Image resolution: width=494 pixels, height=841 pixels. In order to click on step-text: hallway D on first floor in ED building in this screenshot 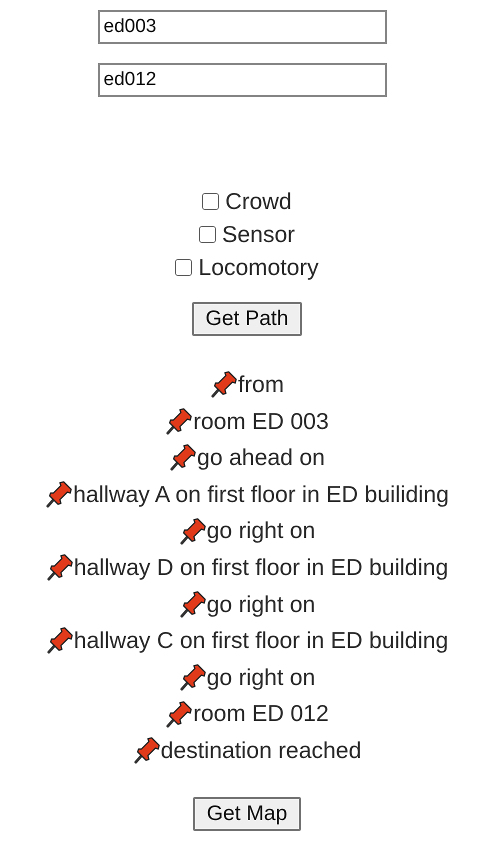, I will do `click(261, 567)`.